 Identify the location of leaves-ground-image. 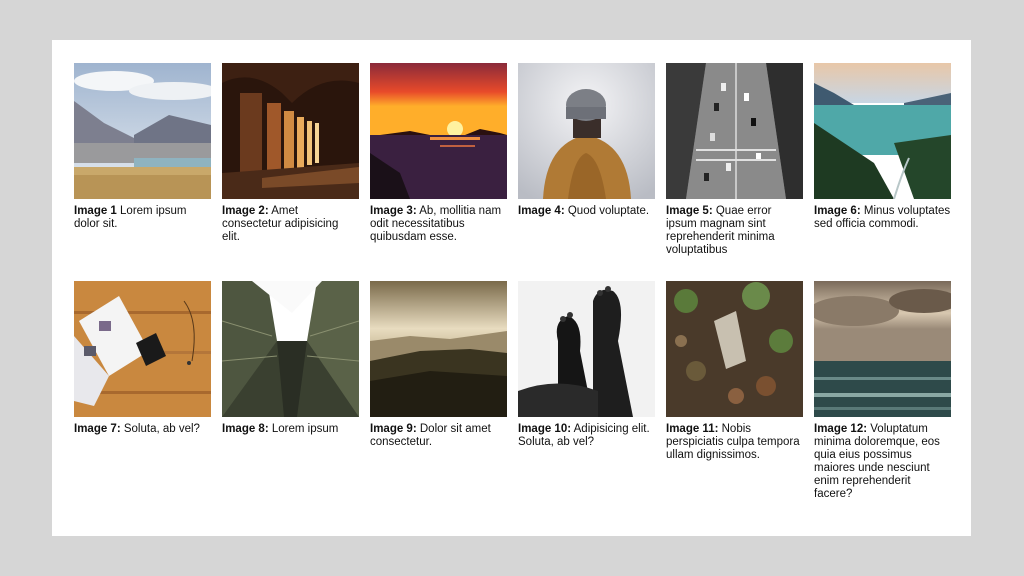
(734, 349).